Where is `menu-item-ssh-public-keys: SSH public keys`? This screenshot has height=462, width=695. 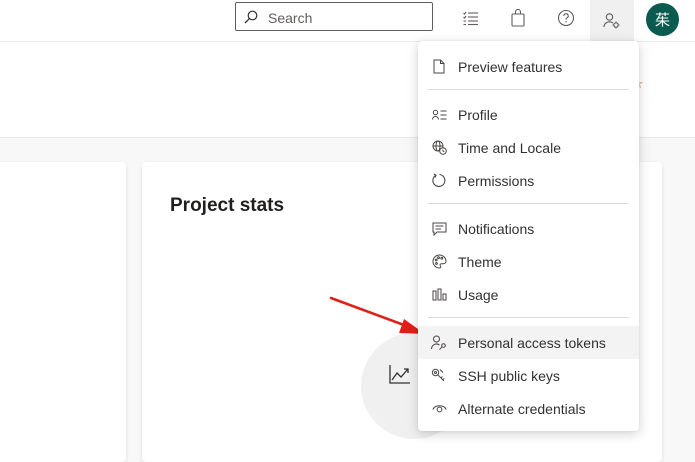 menu-item-ssh-public-keys: SSH public keys is located at coordinates (528, 375).